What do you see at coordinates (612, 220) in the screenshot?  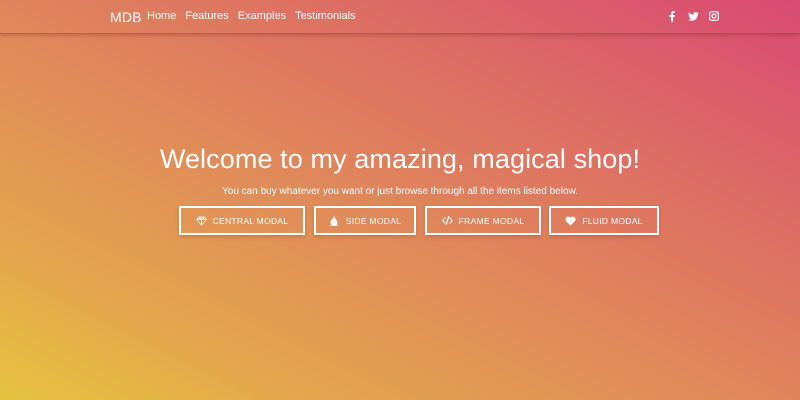 I see `fluid-modal-label: FLUID MODAL` at bounding box center [612, 220].